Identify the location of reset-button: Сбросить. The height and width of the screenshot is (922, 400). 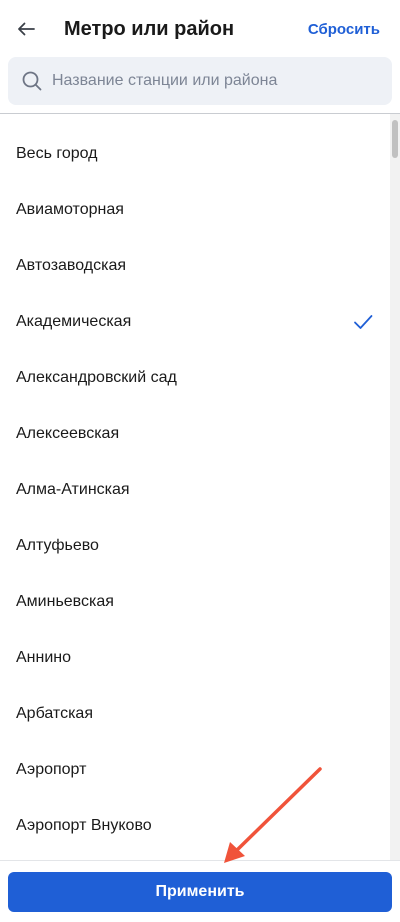
(344, 30).